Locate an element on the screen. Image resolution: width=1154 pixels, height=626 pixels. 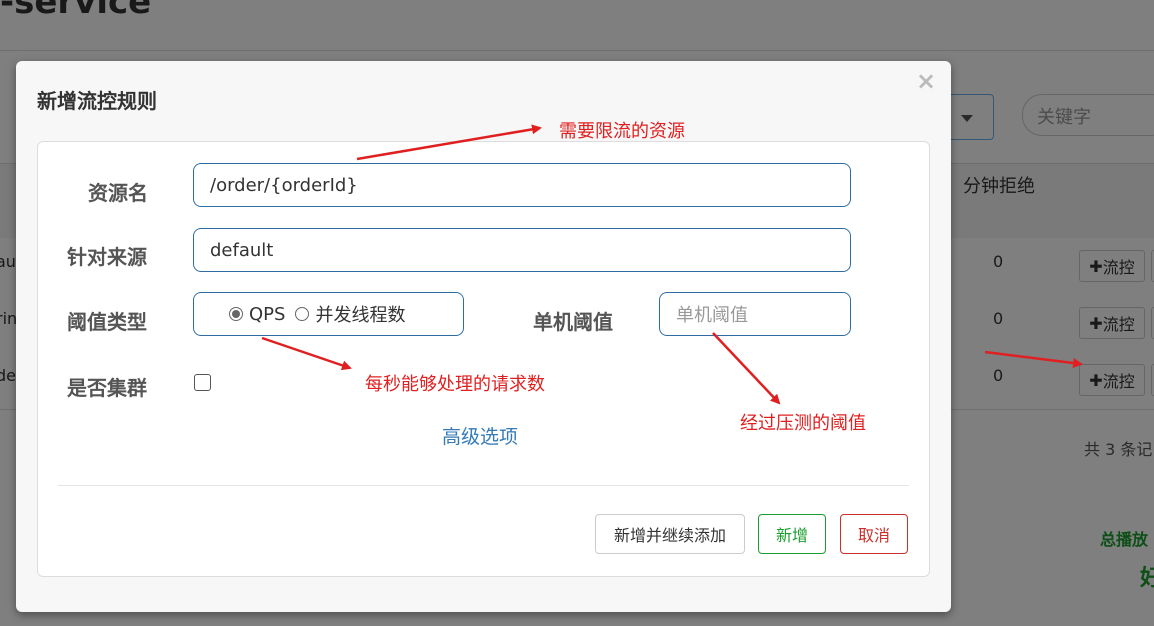
annotation-qps: 每秒能够处理的请求数 is located at coordinates (455, 384).